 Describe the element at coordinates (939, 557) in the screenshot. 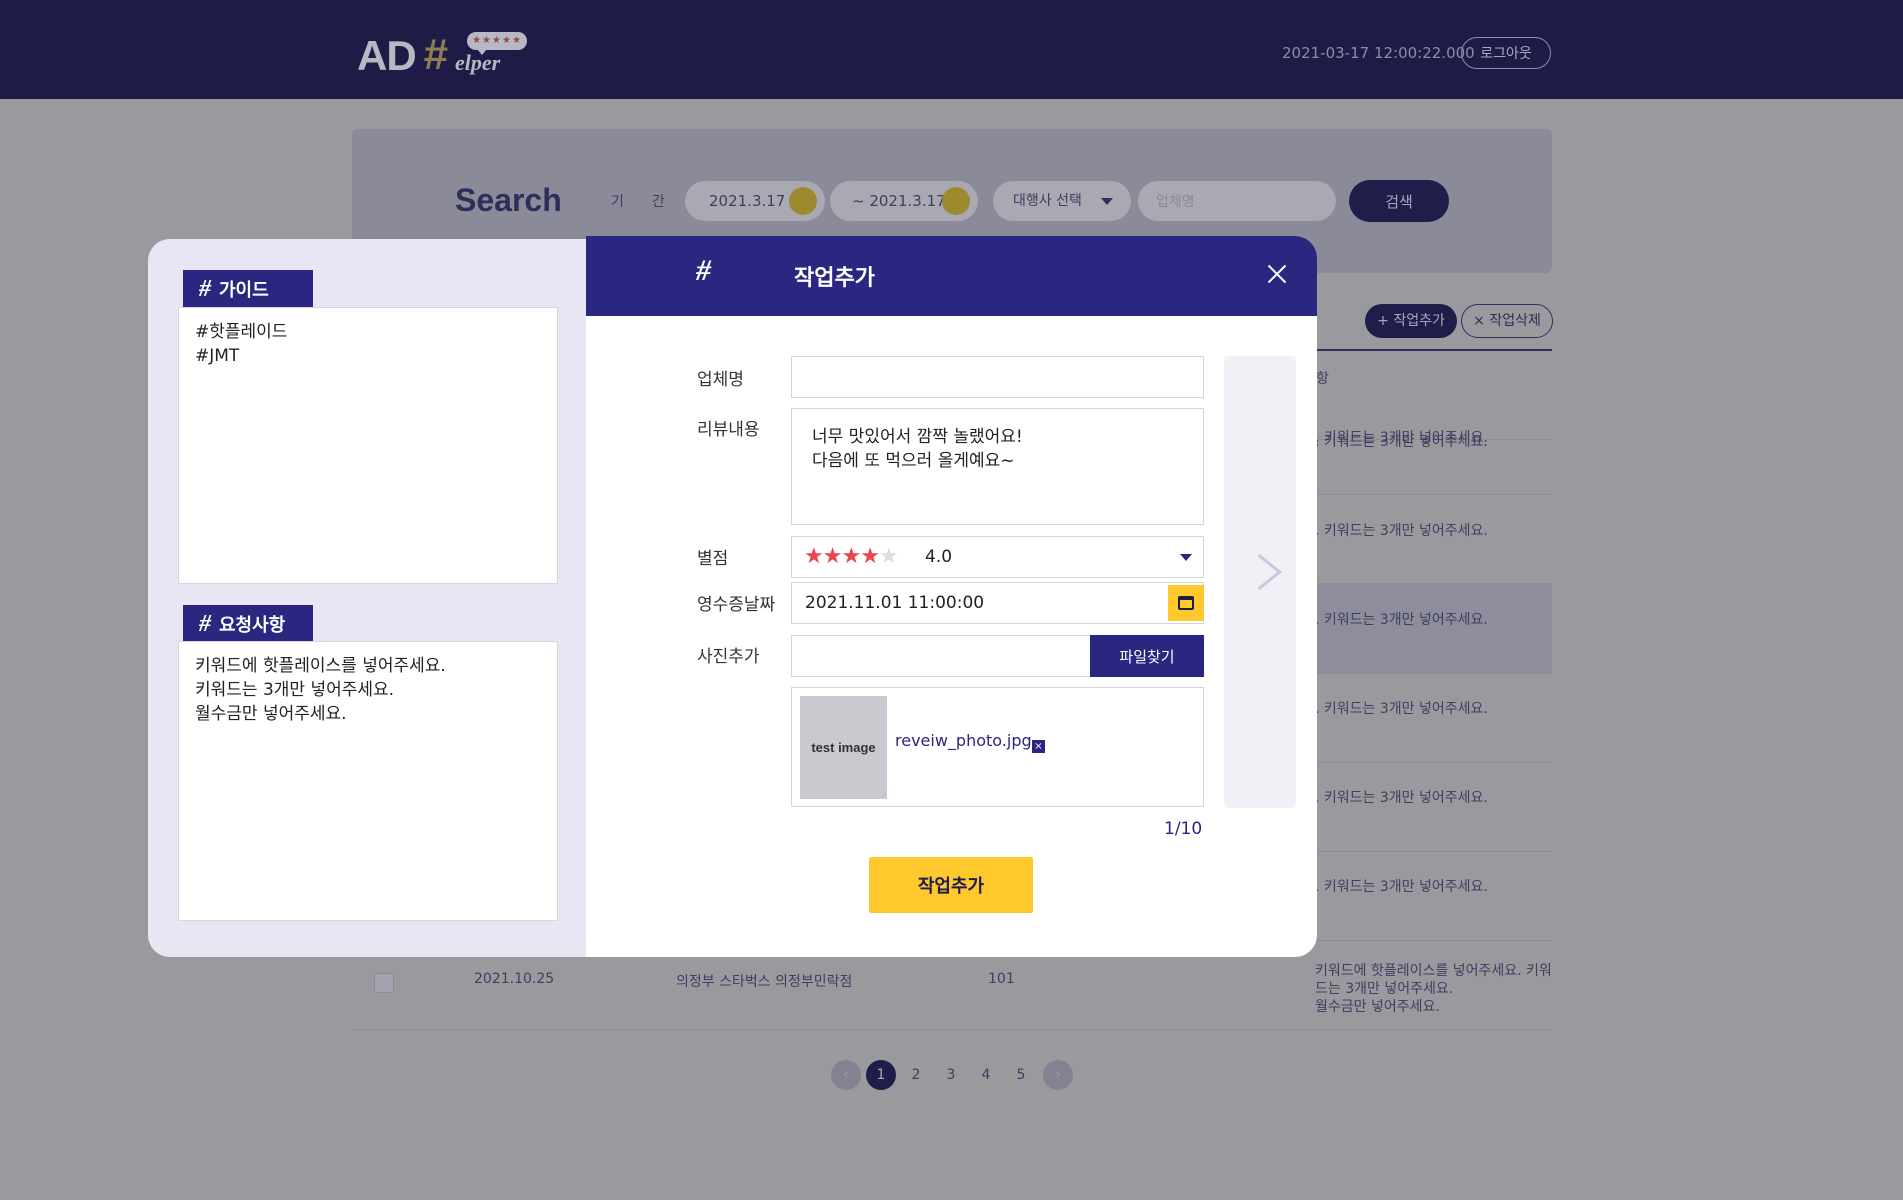

I see `rating-value: 4.0` at that location.